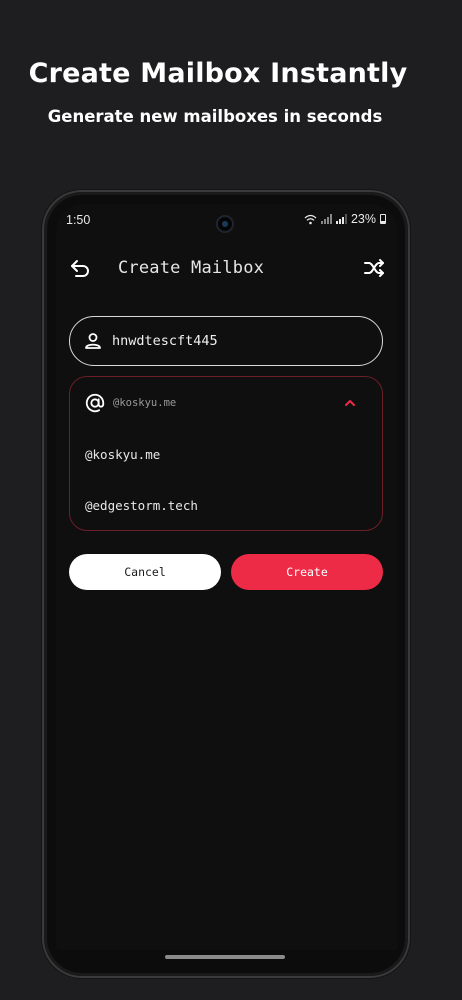 This screenshot has height=1000, width=462. Describe the element at coordinates (145, 572) in the screenshot. I see `cancel-button: Cancel` at that location.